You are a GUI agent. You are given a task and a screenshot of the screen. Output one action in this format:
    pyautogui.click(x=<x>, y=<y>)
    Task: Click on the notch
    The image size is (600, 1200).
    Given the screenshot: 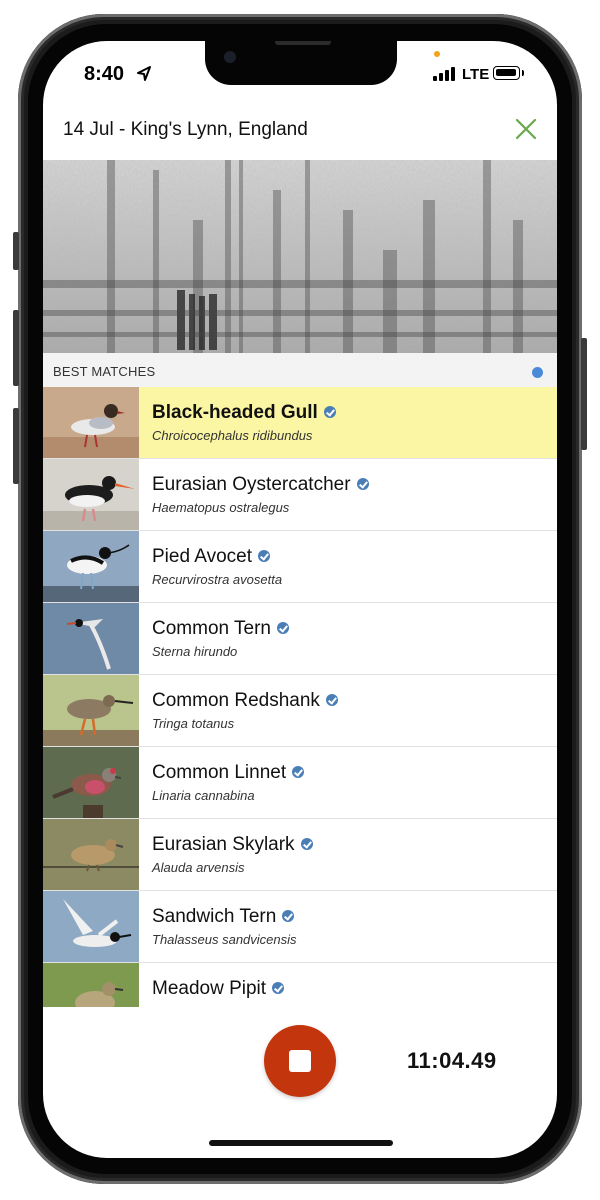 What is the action you would take?
    pyautogui.click(x=301, y=63)
    